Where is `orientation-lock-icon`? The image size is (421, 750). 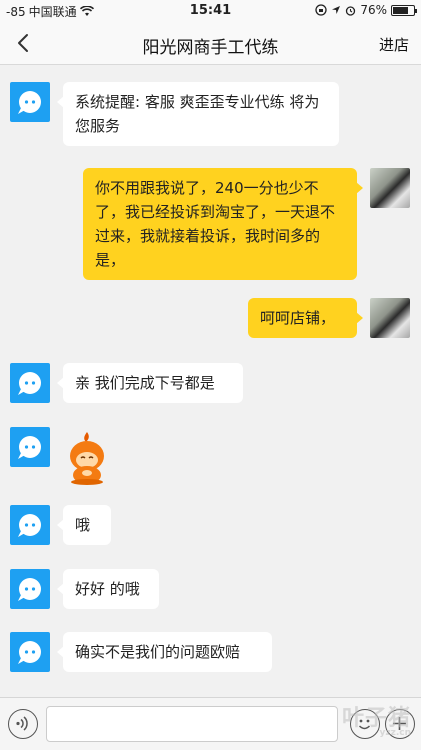
orientation-lock-icon is located at coordinates (321, 10).